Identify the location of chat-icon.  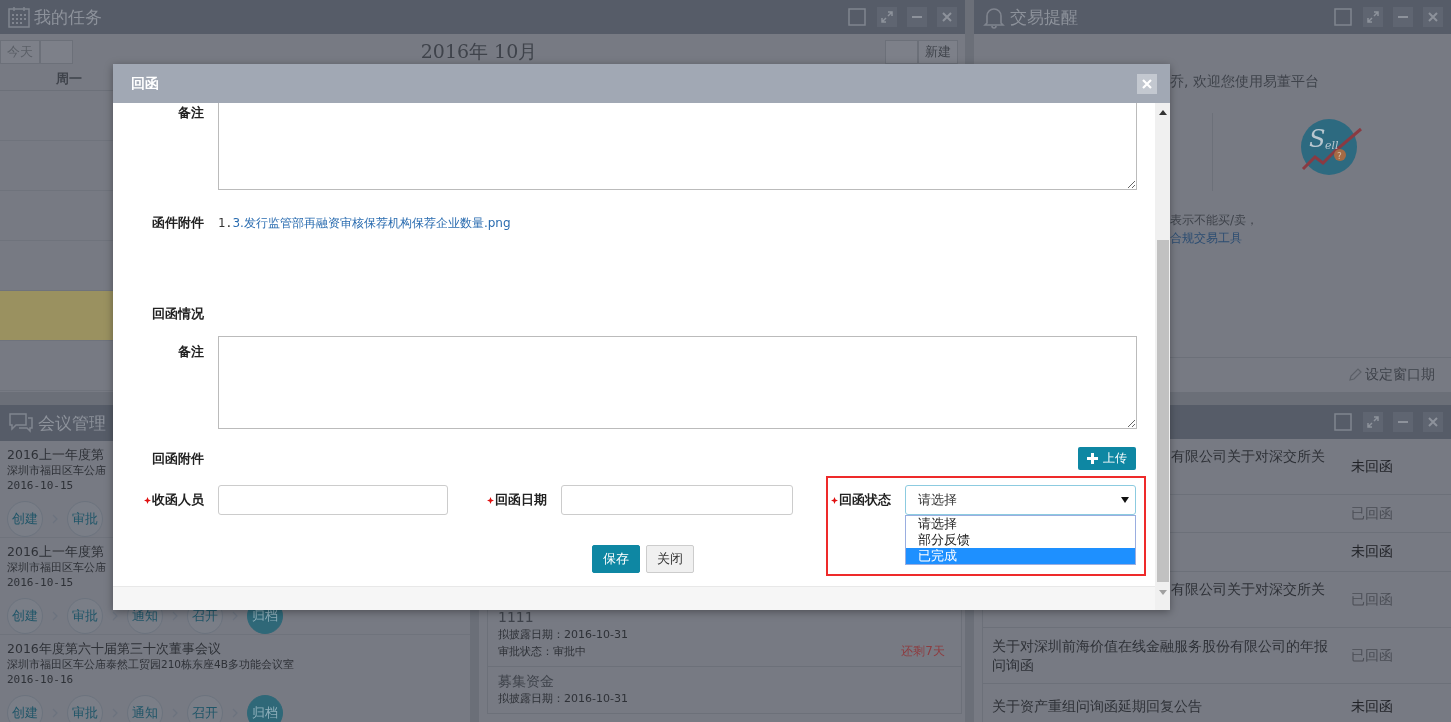
(21, 423).